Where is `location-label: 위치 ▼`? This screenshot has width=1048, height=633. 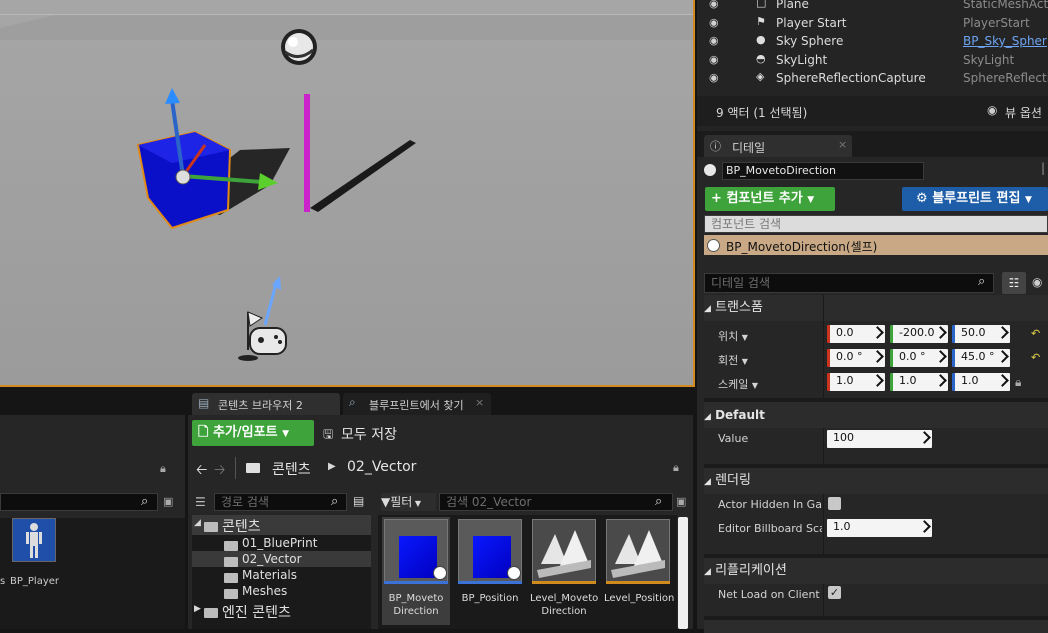
location-label: 위치 ▼ is located at coordinates (733, 336).